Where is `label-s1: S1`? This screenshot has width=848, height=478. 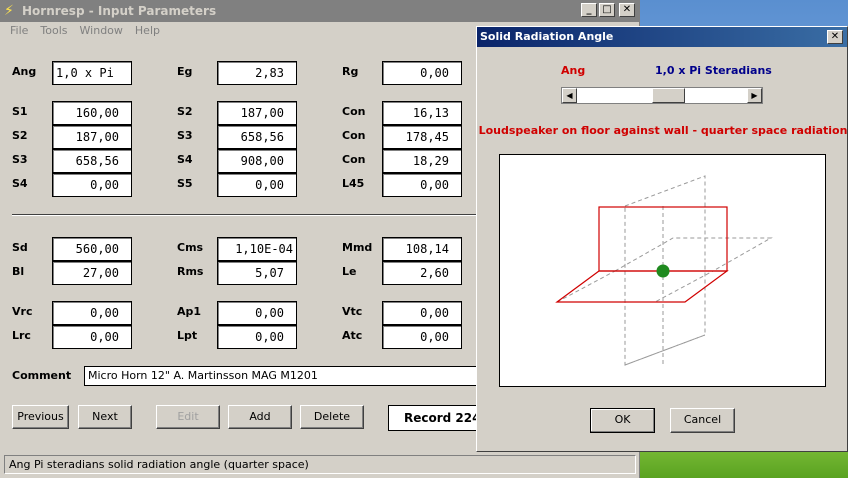 label-s1: S1 is located at coordinates (20, 111).